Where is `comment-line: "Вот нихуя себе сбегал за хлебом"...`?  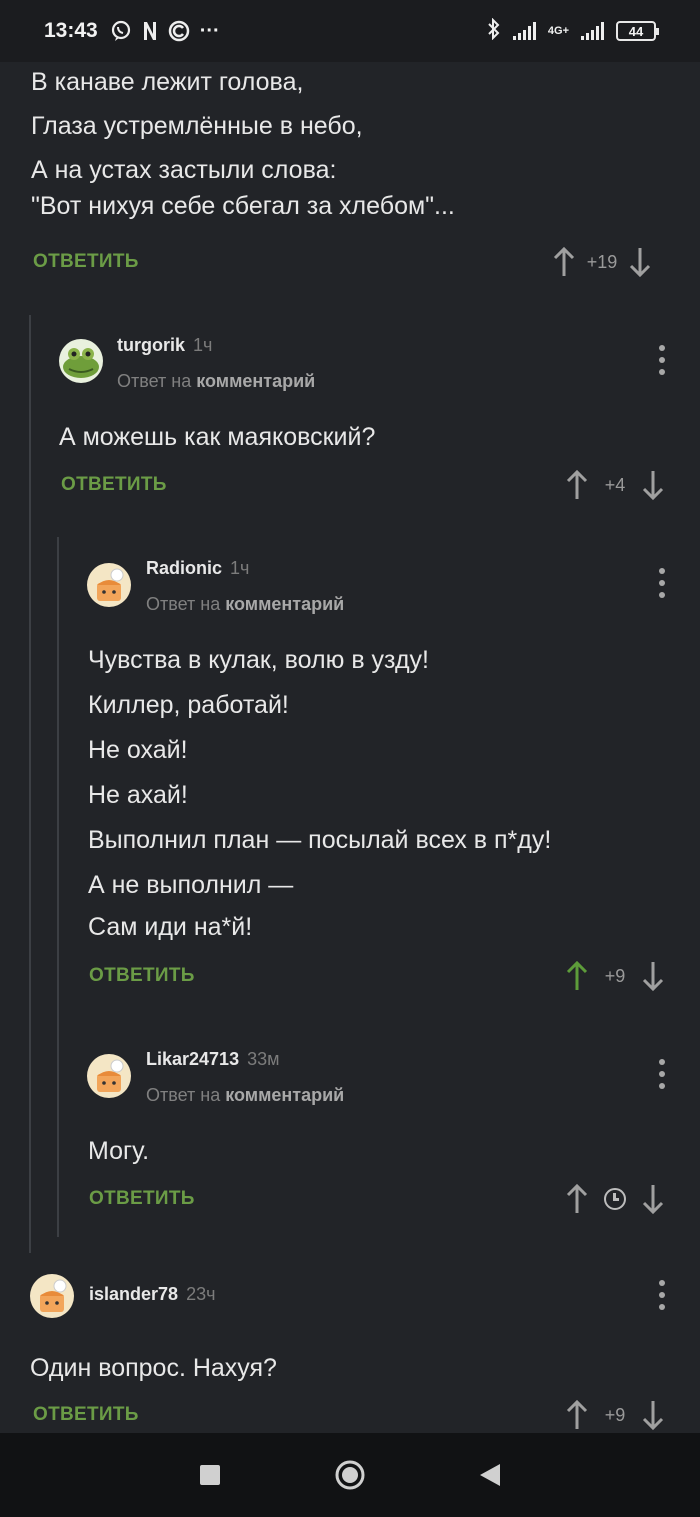
comment-line: "Вот нихуя себе сбегал за хлебом"... is located at coordinates (243, 206).